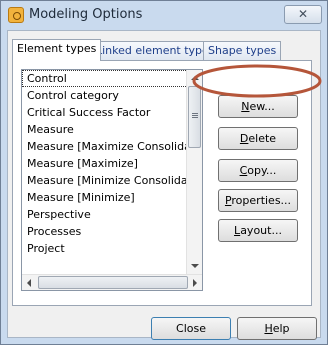 Image resolution: width=328 pixels, height=345 pixels. What do you see at coordinates (105, 112) in the screenshot?
I see `list-item: Critical Success Factor` at bounding box center [105, 112].